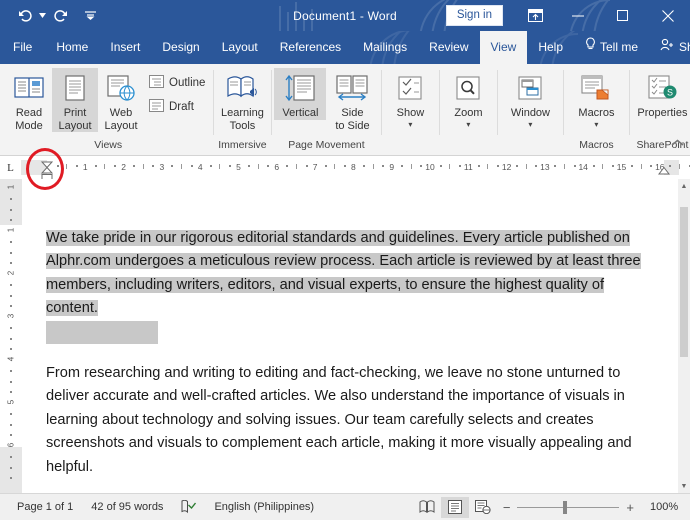 This screenshot has width=690, height=520. What do you see at coordinates (29, 100) in the screenshot?
I see `read-mode-button: Read Mode` at bounding box center [29, 100].